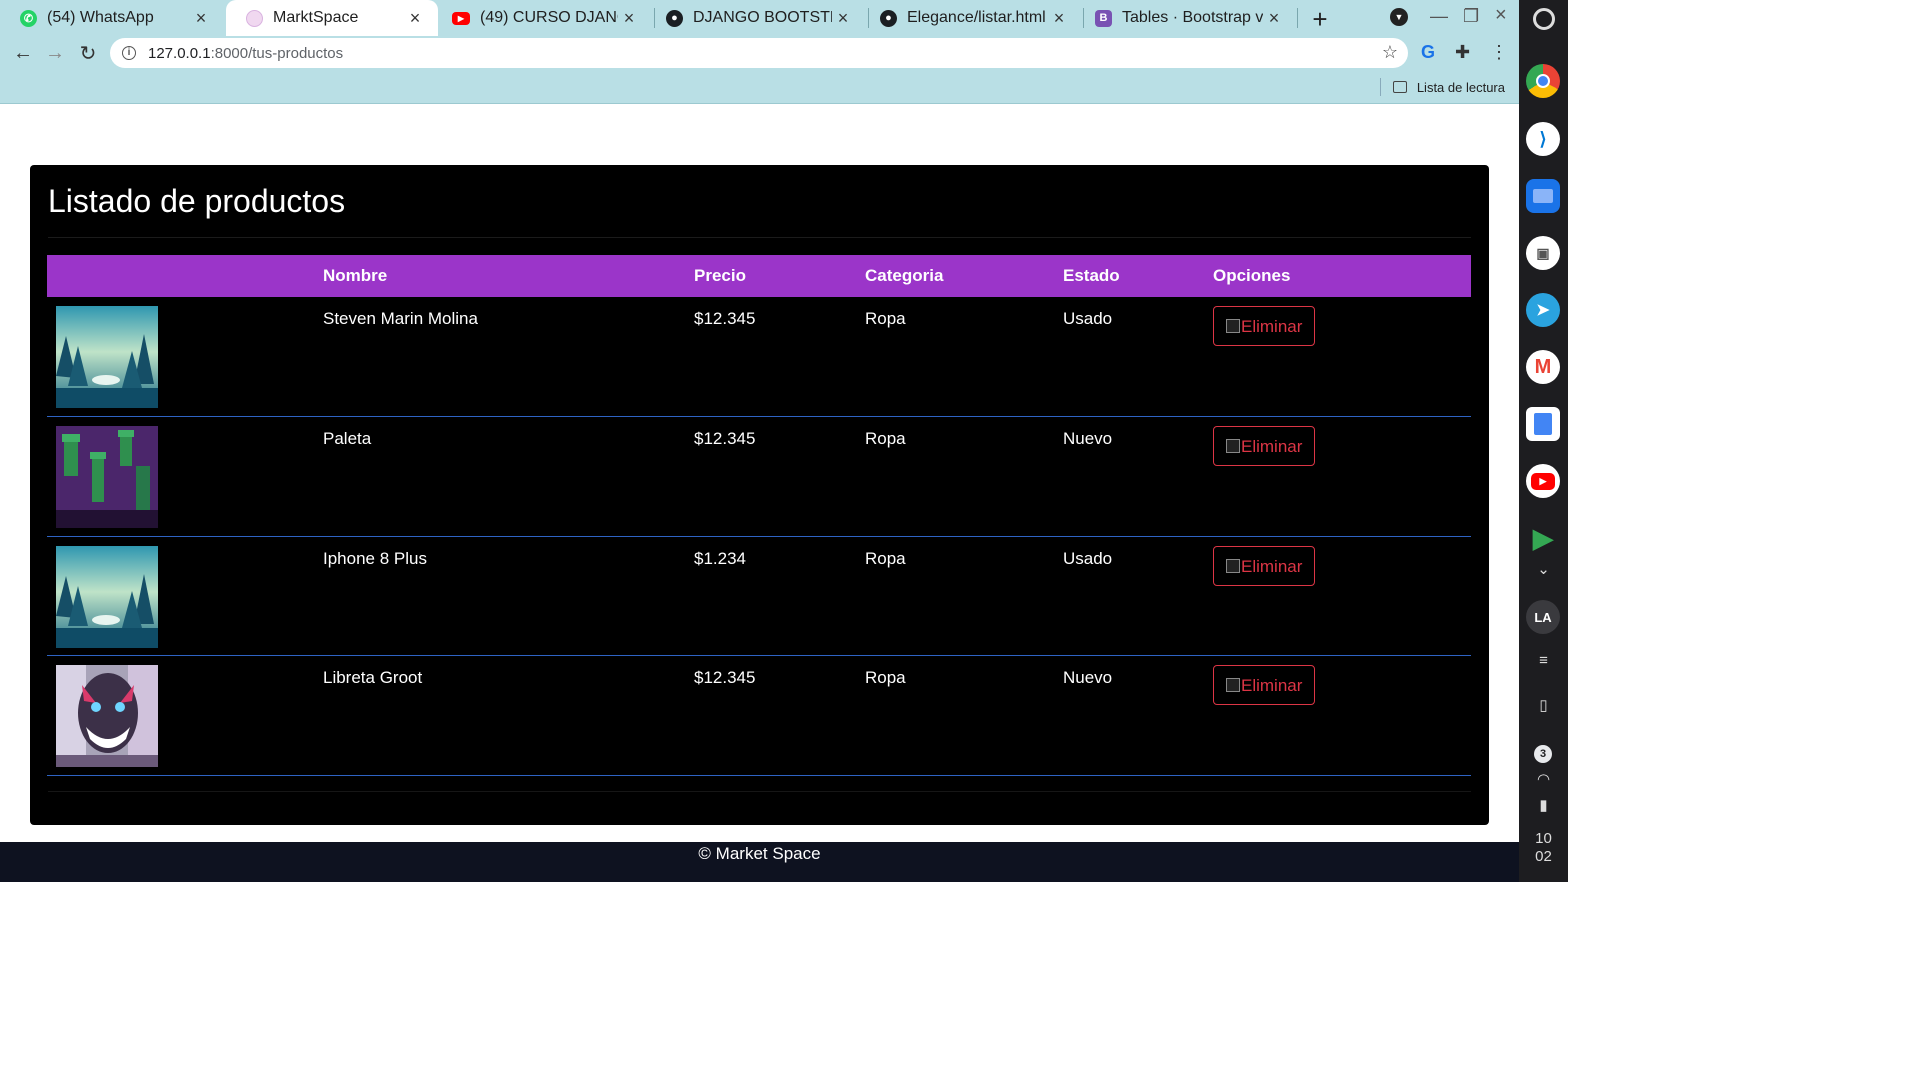 This screenshot has width=1920, height=1080. I want to click on new-tab-button: +, so click(1320, 19).